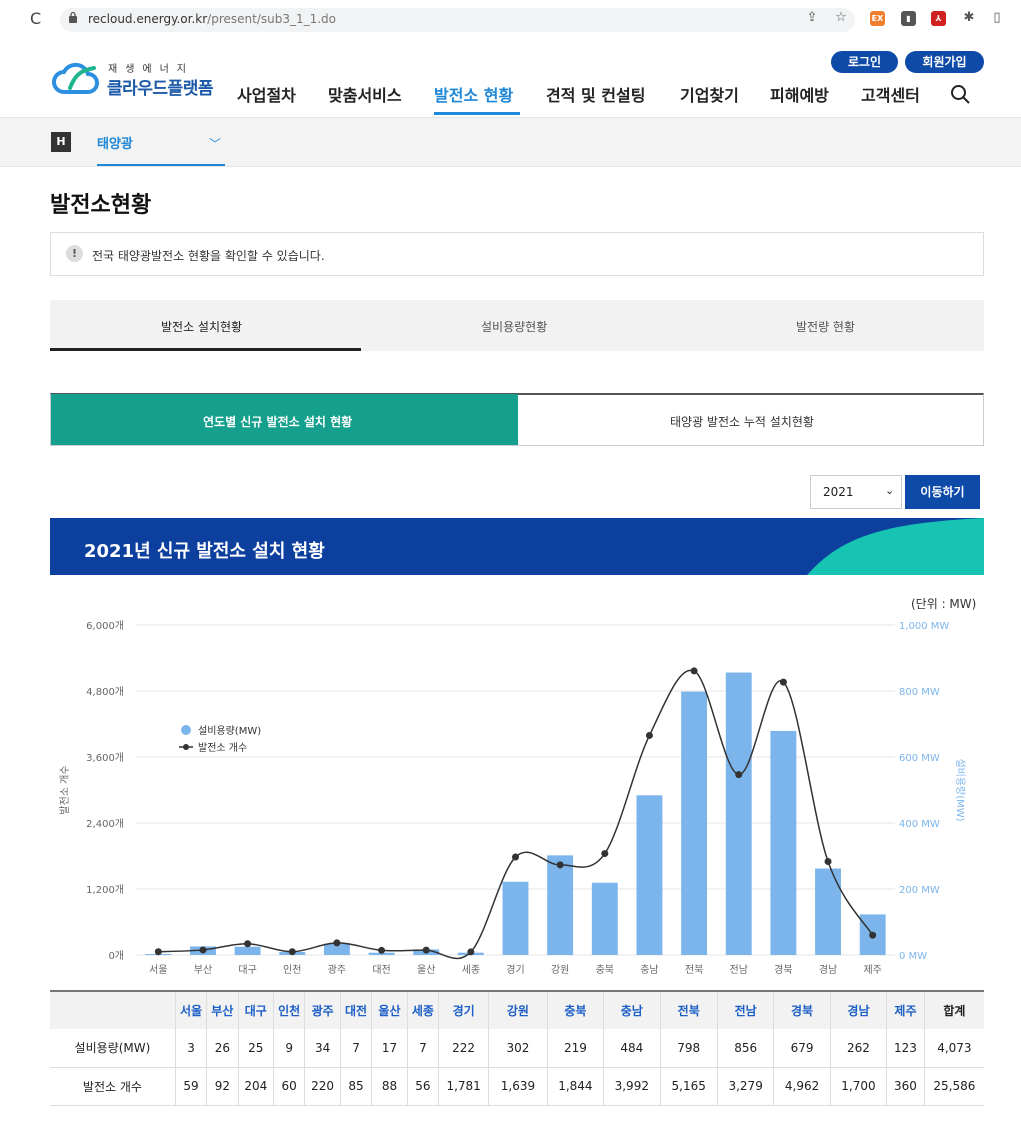  What do you see at coordinates (694, 970) in the screenshot?
I see `x-tick-label: 전북` at bounding box center [694, 970].